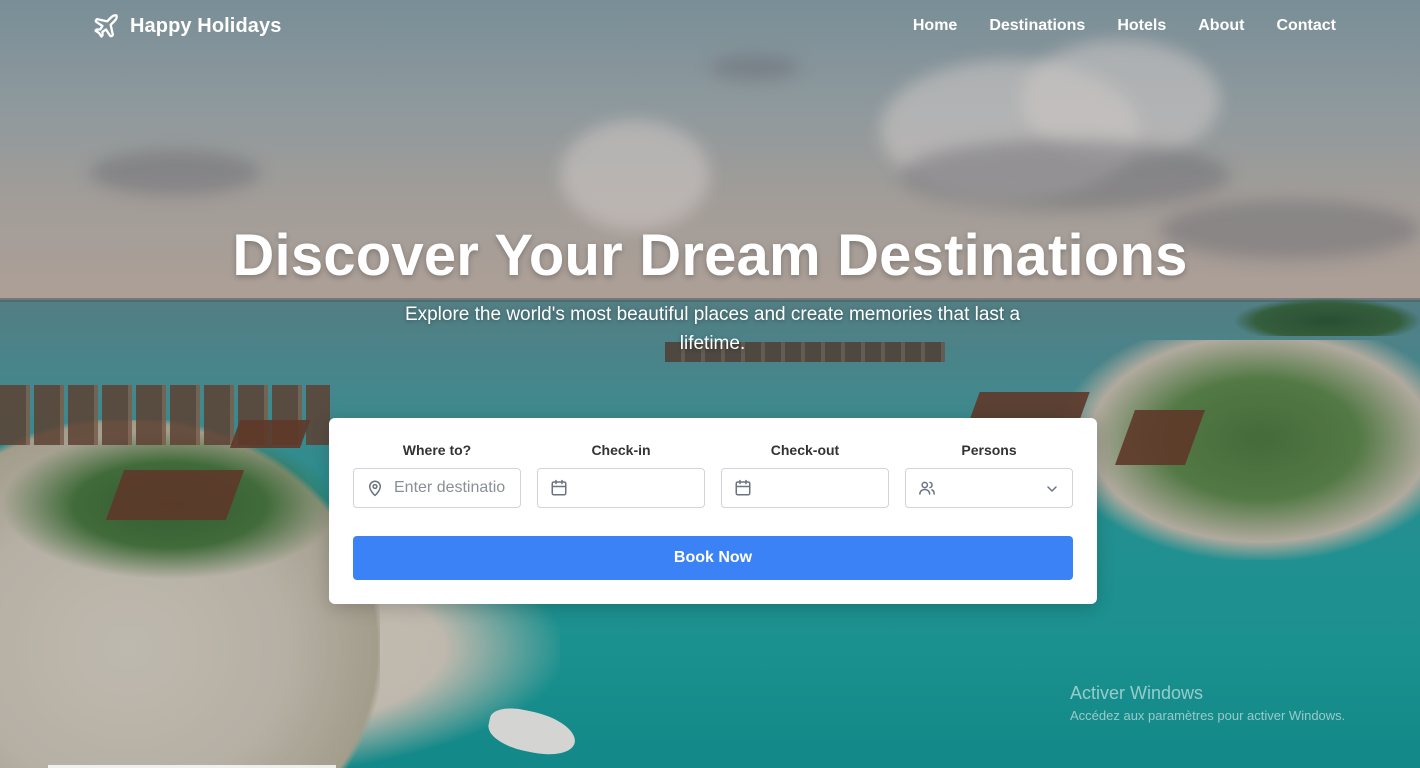  I want to click on booking-form-card: Where to? Check-in Check-out Persons, so click(713, 511).